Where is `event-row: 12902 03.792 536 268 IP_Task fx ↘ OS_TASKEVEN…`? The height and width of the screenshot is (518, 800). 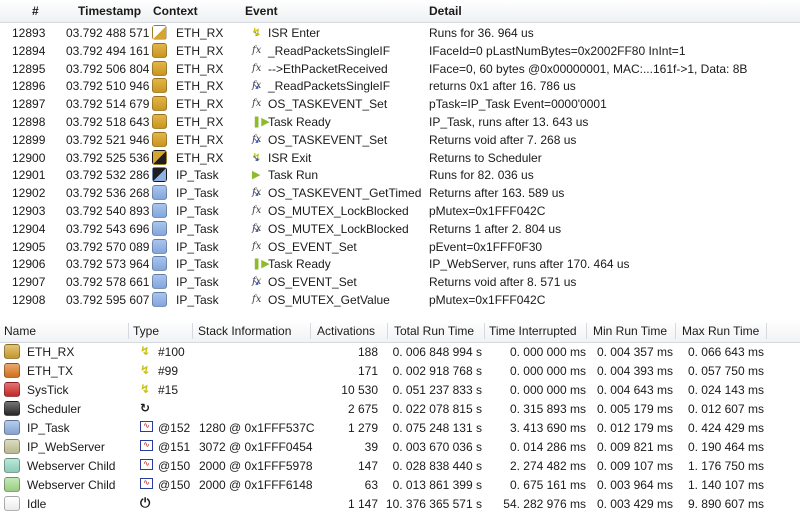 event-row: 12902 03.792 536 268 IP_Task fx ↘ OS_TASKEVEN… is located at coordinates (400, 193).